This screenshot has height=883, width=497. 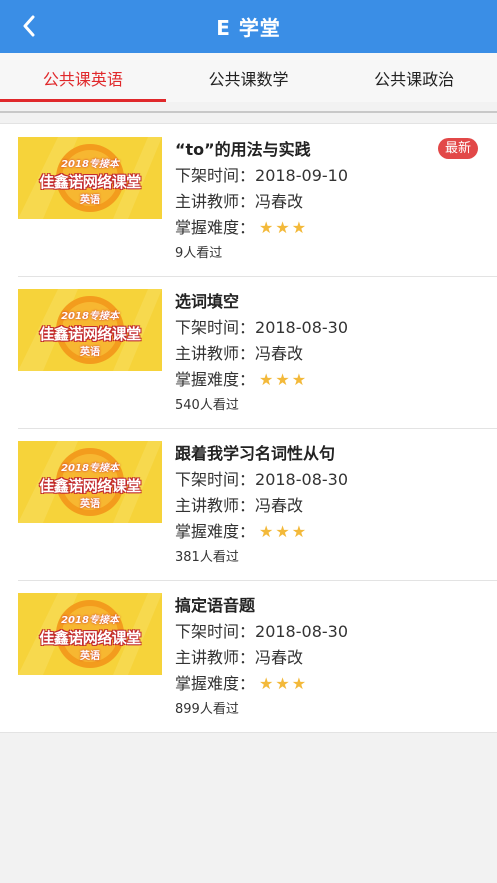 I want to click on tab-public-english: 公共课英语, so click(x=83, y=77).